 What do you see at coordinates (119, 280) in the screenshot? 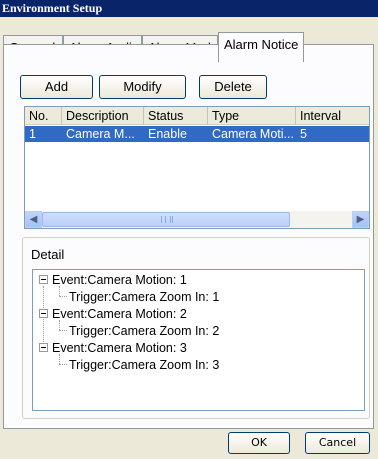
I see `tree-item-event: Event:Camera Motion: 1` at bounding box center [119, 280].